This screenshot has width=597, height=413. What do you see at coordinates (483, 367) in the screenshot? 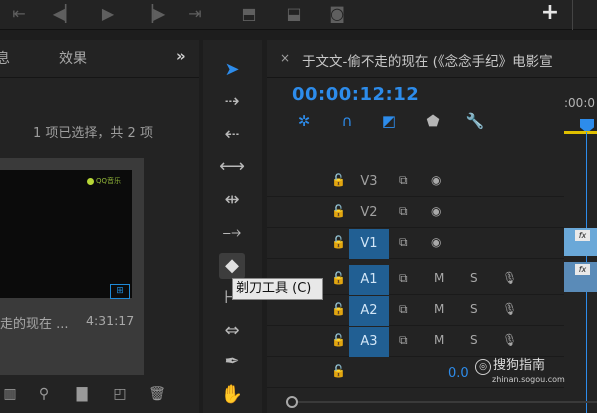
I see `sogou-logo-icon: ◎` at bounding box center [483, 367].